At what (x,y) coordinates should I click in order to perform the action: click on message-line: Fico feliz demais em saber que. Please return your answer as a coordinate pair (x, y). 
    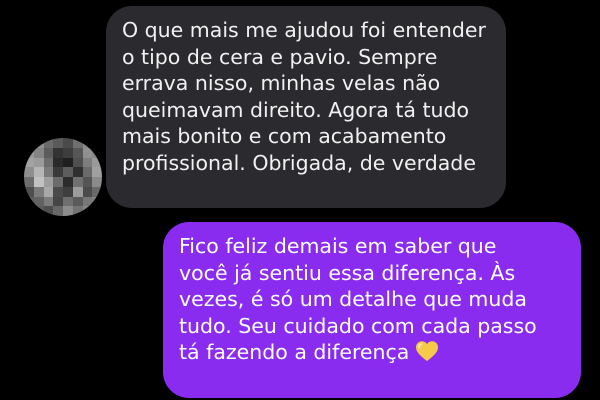
    Looking at the image, I should click on (338, 246).